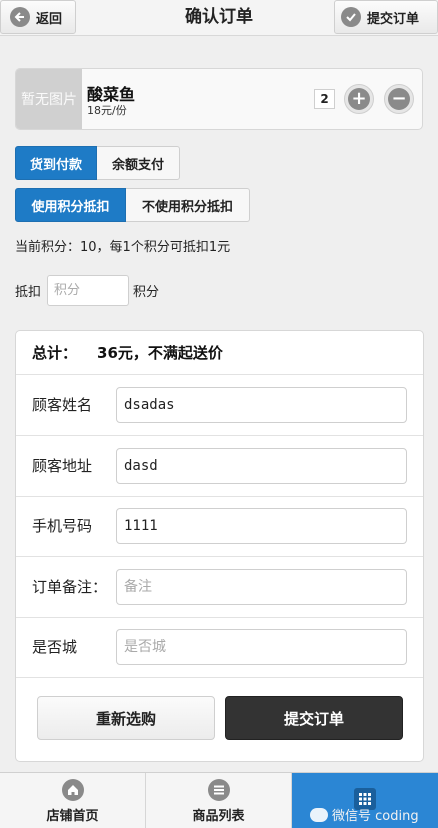 This screenshot has width=438, height=828. I want to click on cart-item: 暂无图片 酸菜鱼 18元/份 2 + −, so click(219, 99).